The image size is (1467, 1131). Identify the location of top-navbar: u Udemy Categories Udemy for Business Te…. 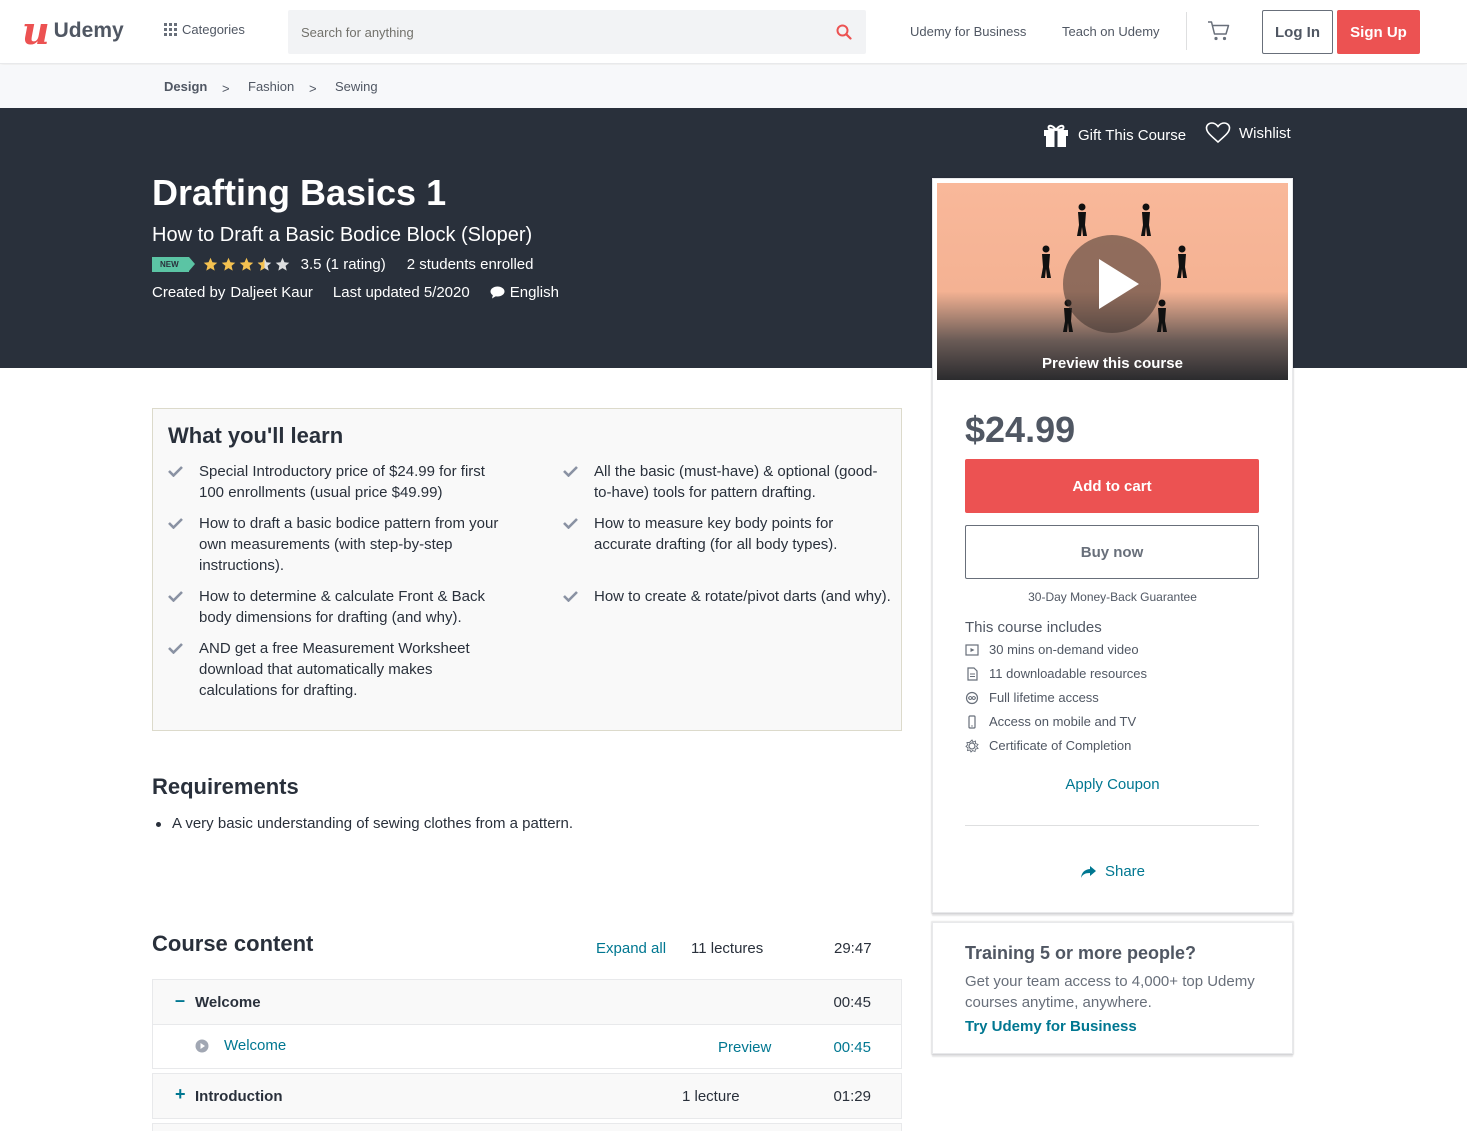
(733, 32).